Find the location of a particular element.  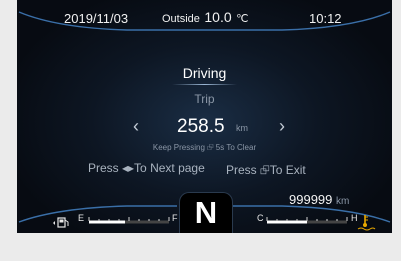

gear-indicator: N is located at coordinates (206, 212).